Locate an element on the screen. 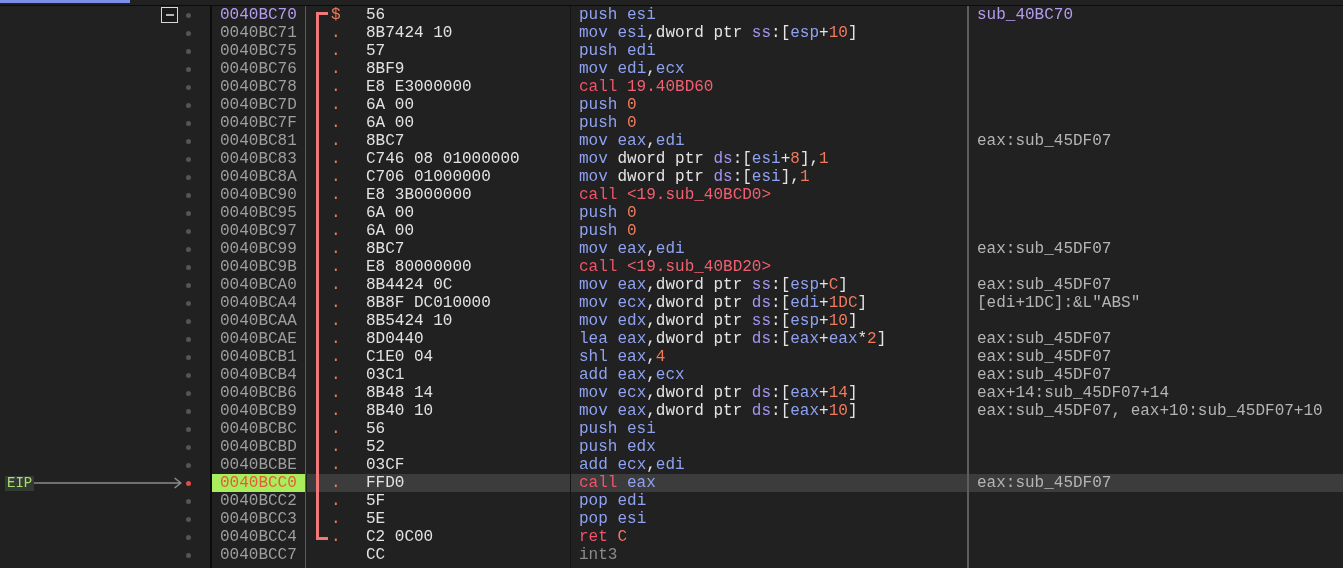 Image resolution: width=1343 pixels, height=568 pixels. bytes-cell: C2 0C00 is located at coordinates (400, 537).